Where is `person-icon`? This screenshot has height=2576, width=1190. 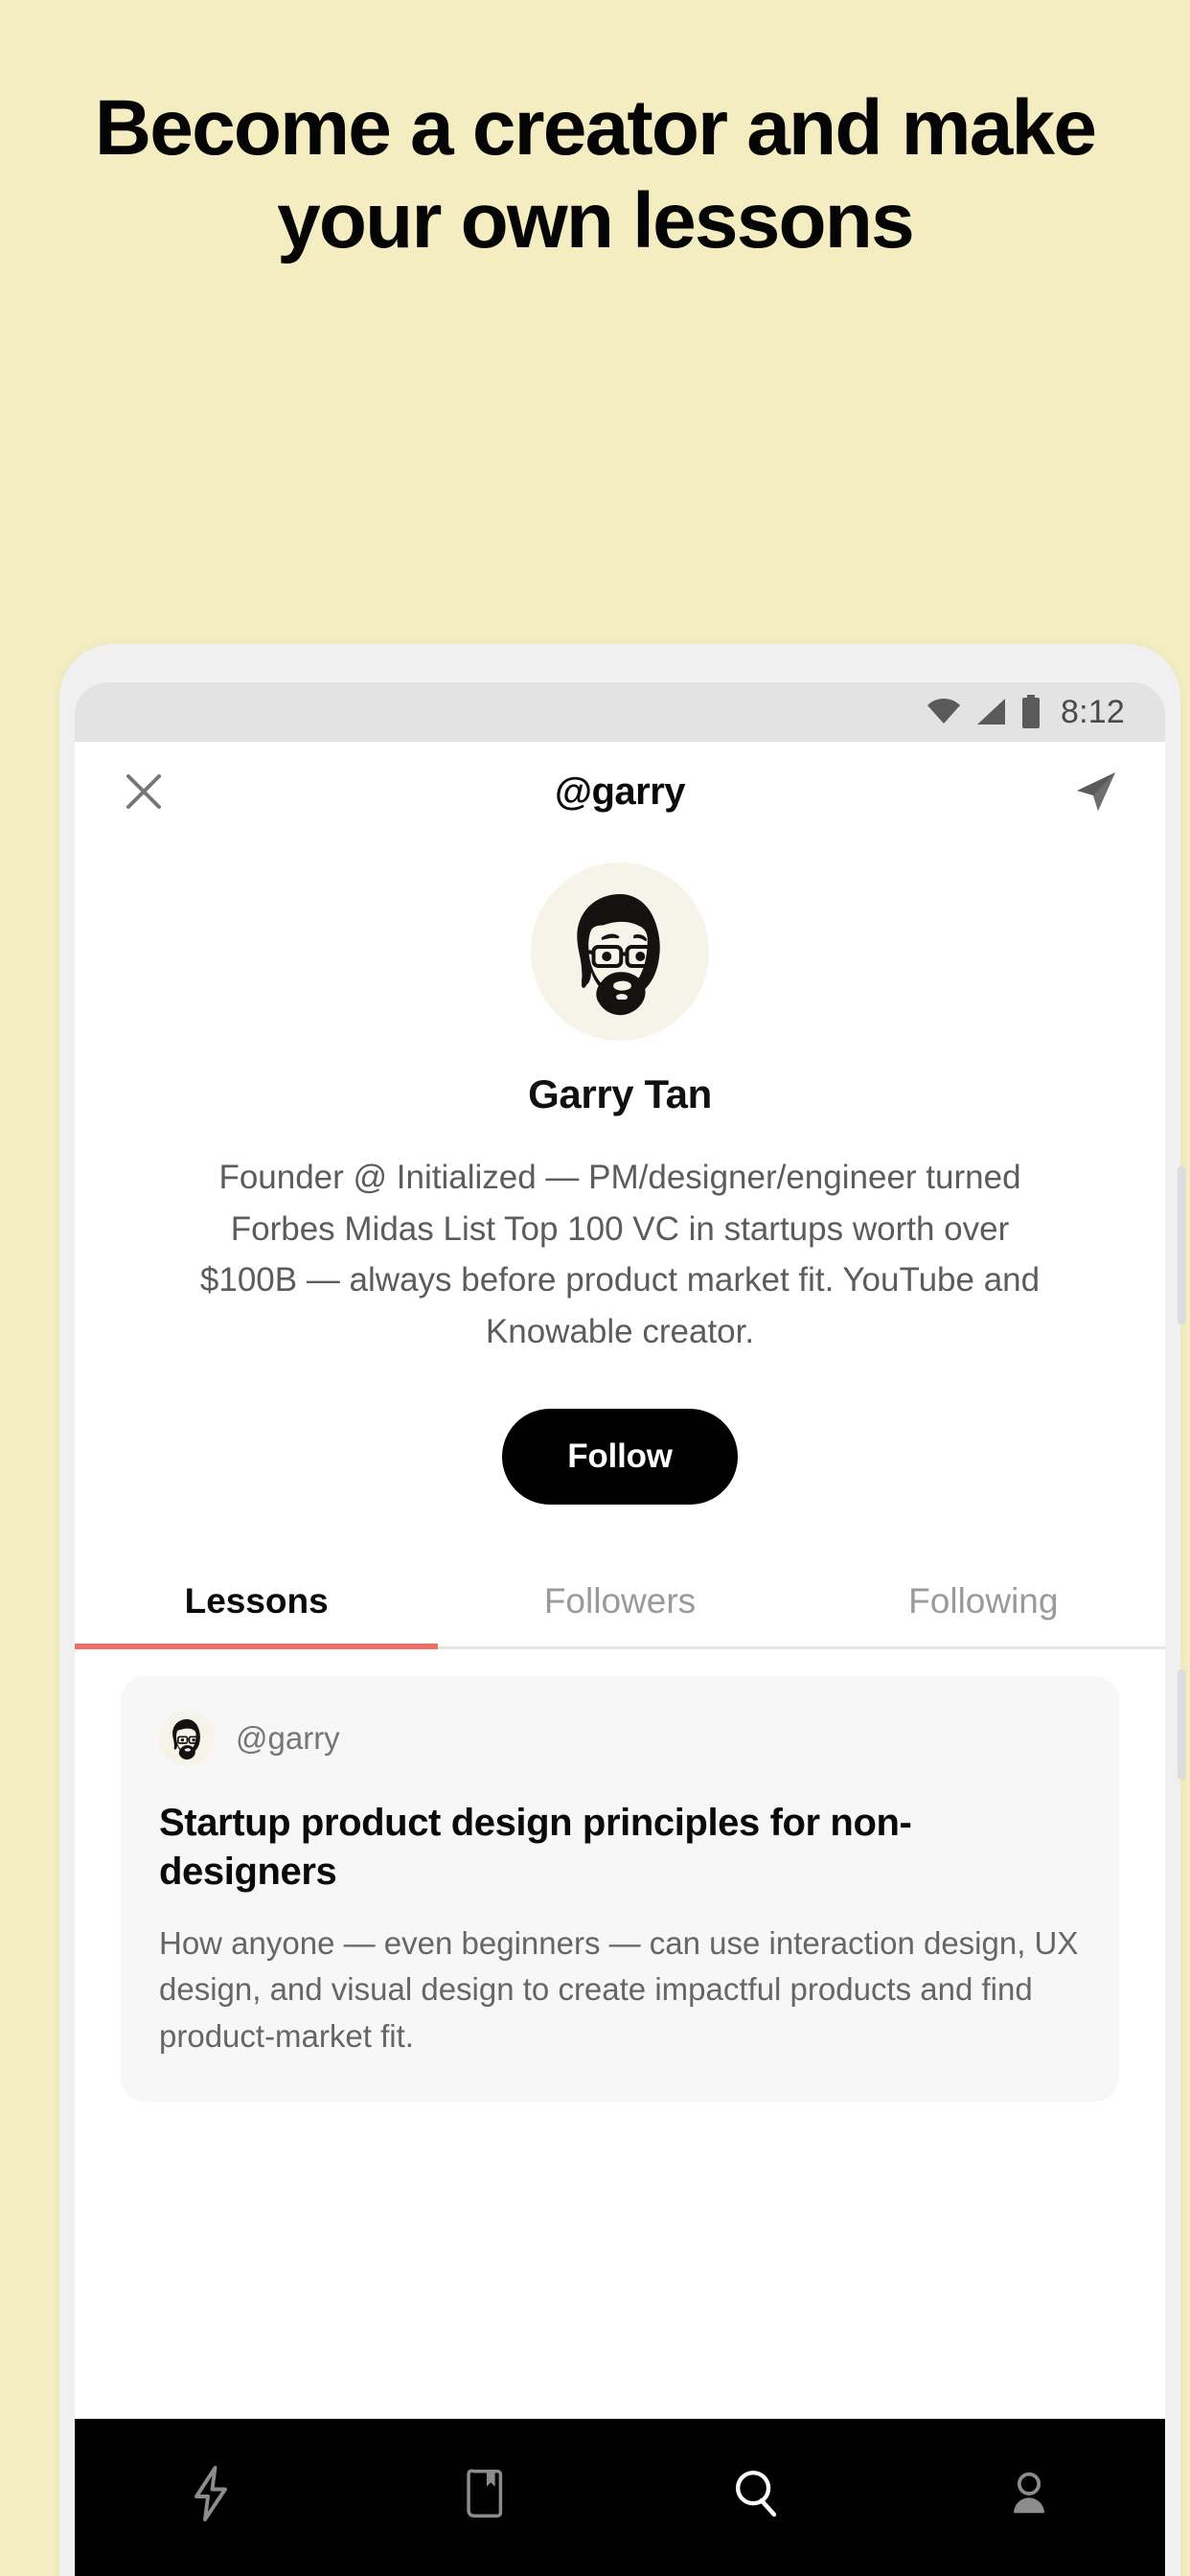 person-icon is located at coordinates (1029, 2496).